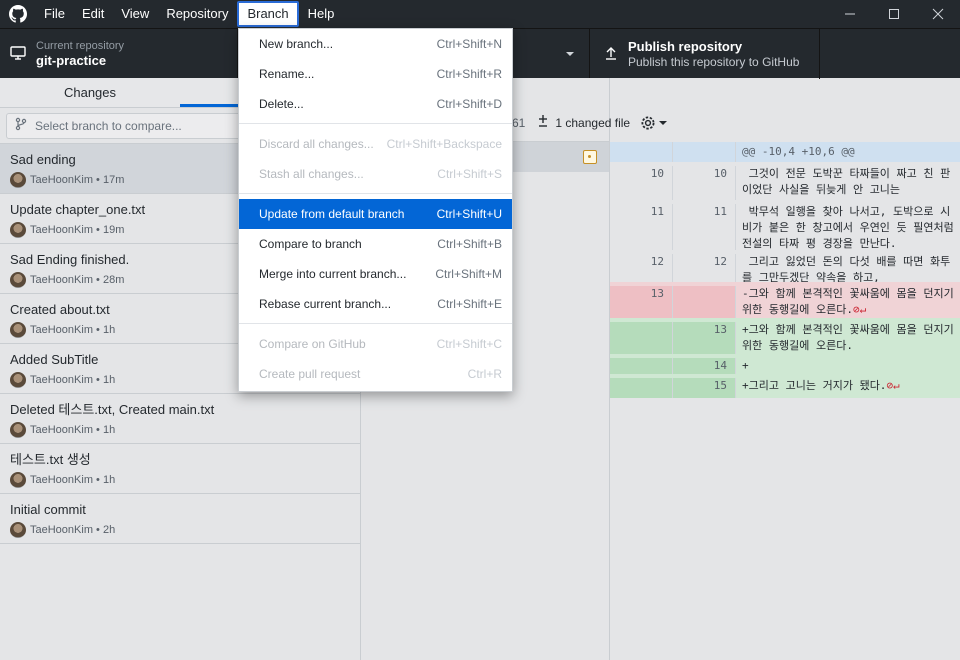 Image resolution: width=960 pixels, height=660 pixels. Describe the element at coordinates (570, 54) in the screenshot. I see `caret-down-icon` at that location.